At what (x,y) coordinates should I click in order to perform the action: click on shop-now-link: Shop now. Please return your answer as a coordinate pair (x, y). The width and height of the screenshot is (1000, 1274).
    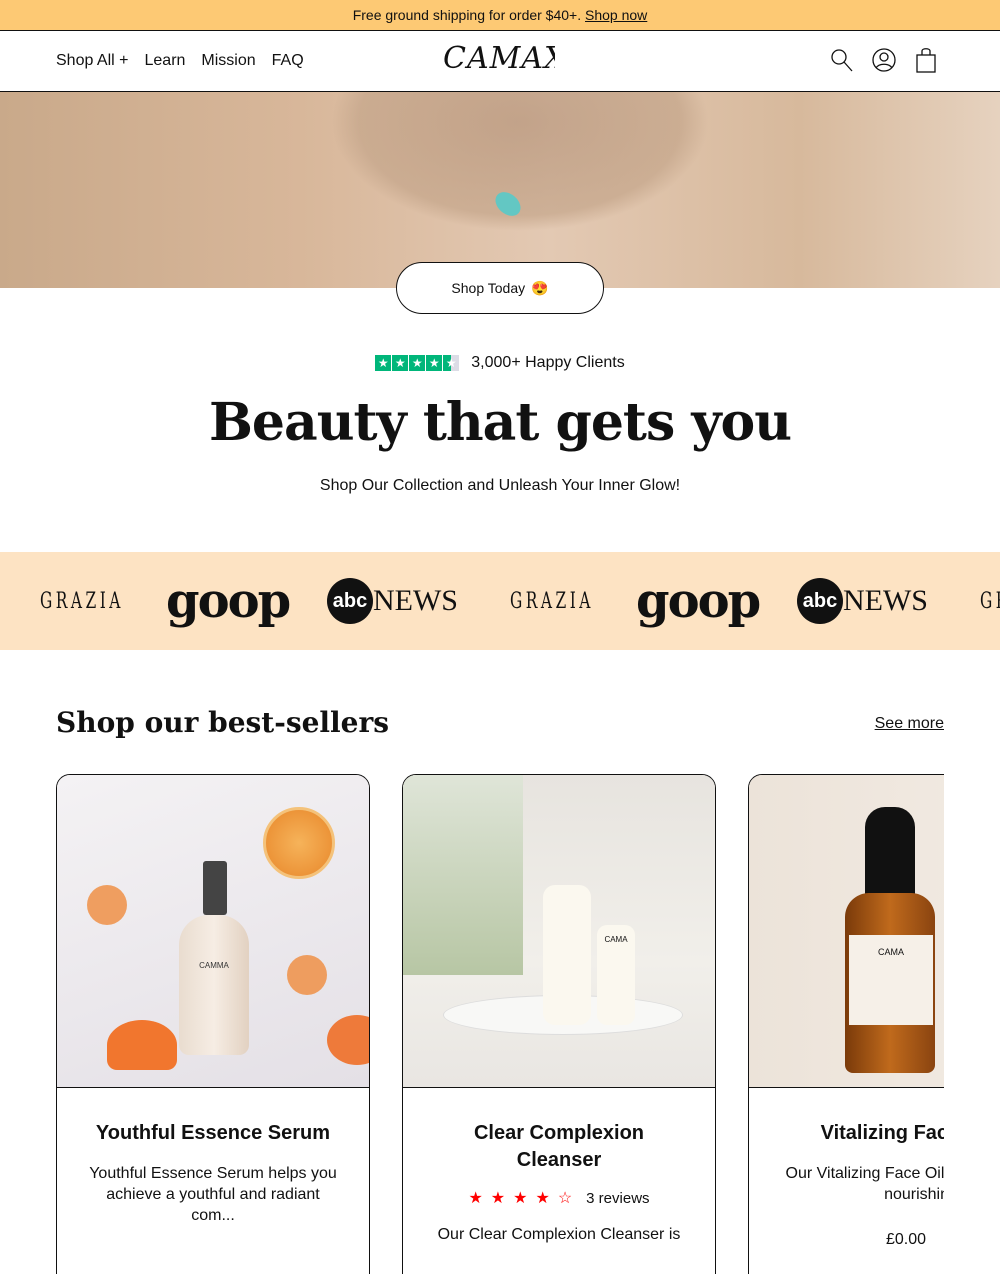
    Looking at the image, I should click on (616, 15).